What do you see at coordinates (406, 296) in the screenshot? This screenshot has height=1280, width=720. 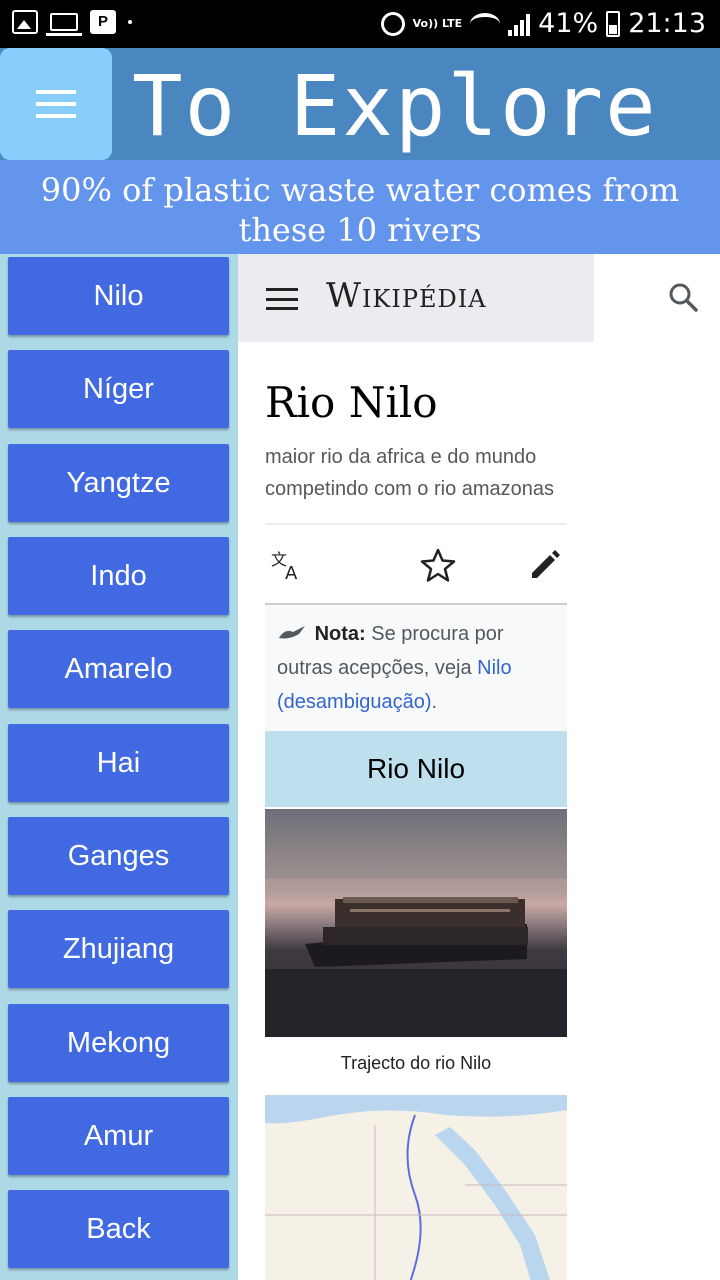 I see `wikipedia-logo: Wikipédia` at bounding box center [406, 296].